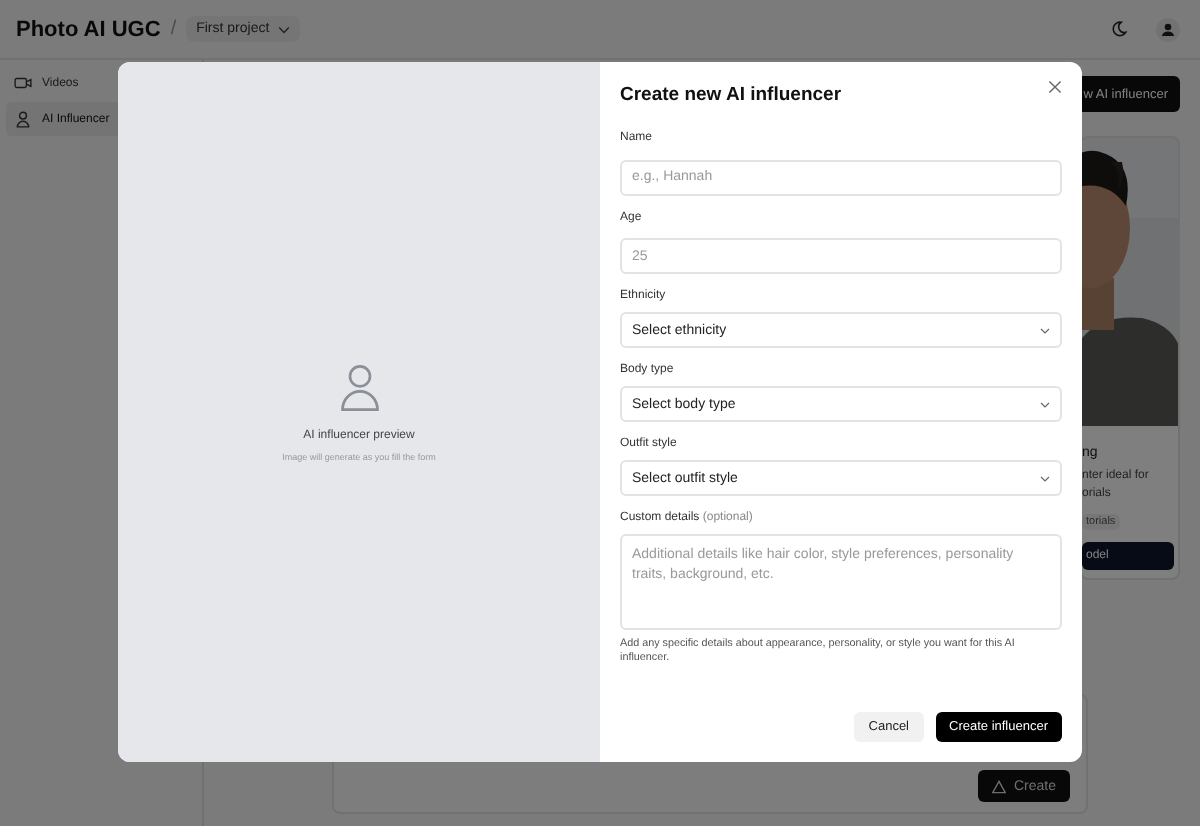 Image resolution: width=1200 pixels, height=826 pixels. I want to click on close-icon, so click(1055, 87).